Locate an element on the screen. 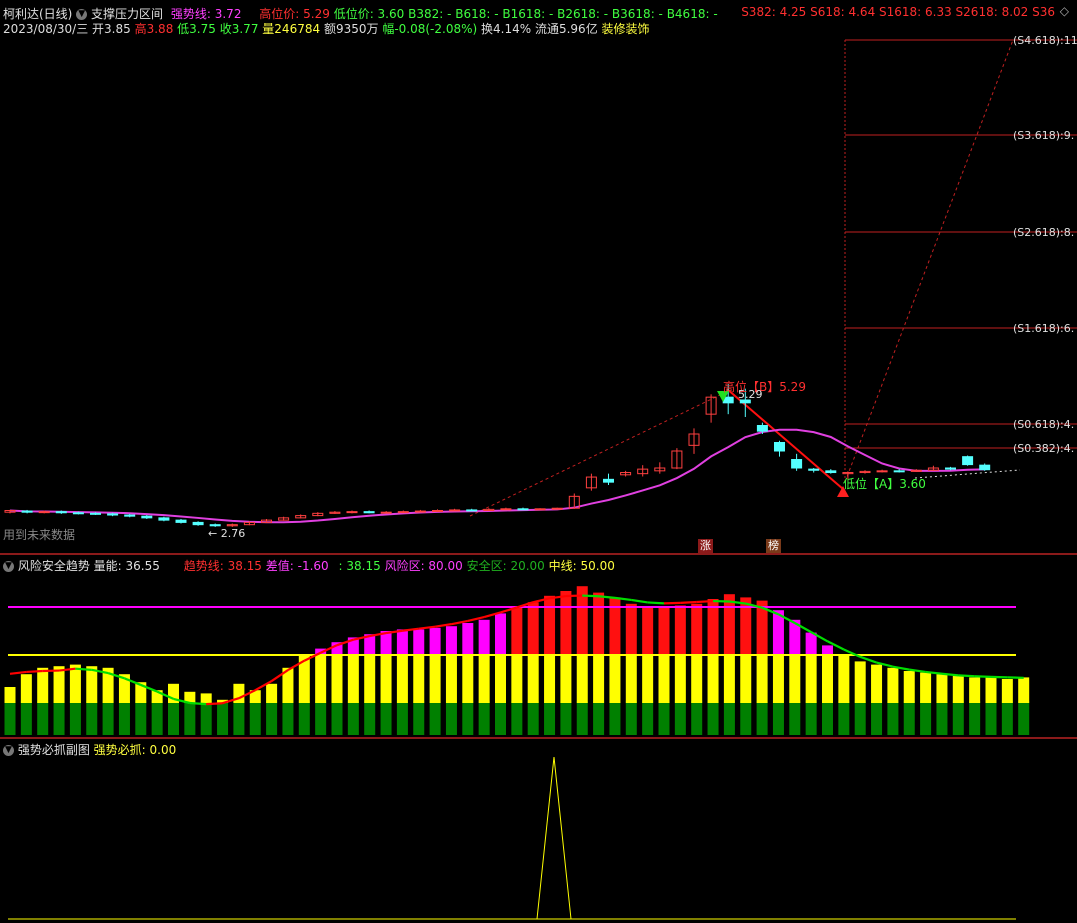  moving-average-line is located at coordinates (497, 476).